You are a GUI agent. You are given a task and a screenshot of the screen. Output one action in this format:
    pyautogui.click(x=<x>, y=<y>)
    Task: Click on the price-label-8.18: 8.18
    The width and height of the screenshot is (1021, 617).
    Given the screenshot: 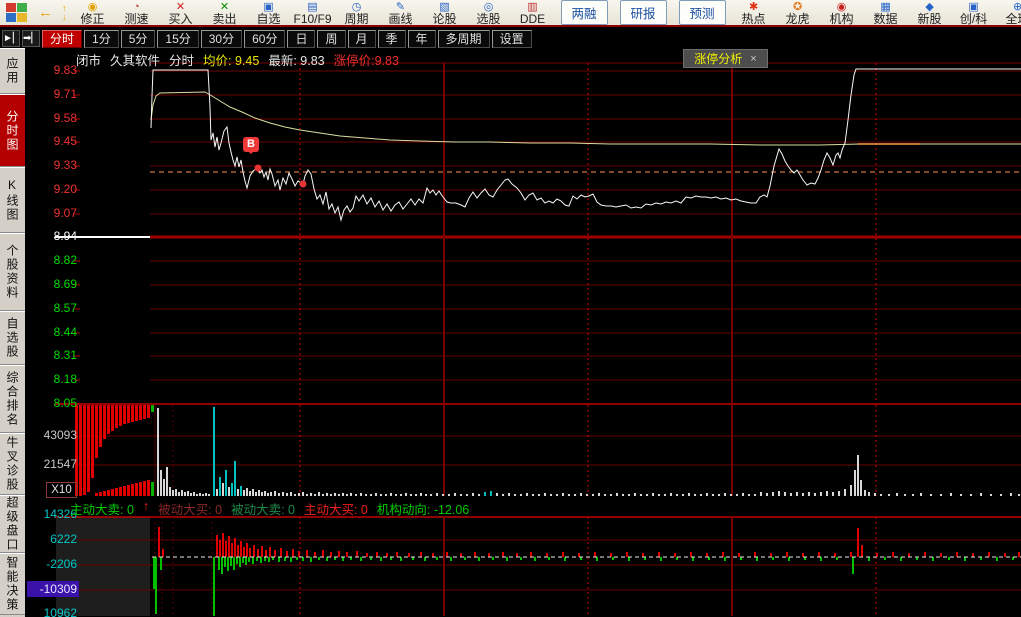 What is the action you would take?
    pyautogui.click(x=65, y=379)
    